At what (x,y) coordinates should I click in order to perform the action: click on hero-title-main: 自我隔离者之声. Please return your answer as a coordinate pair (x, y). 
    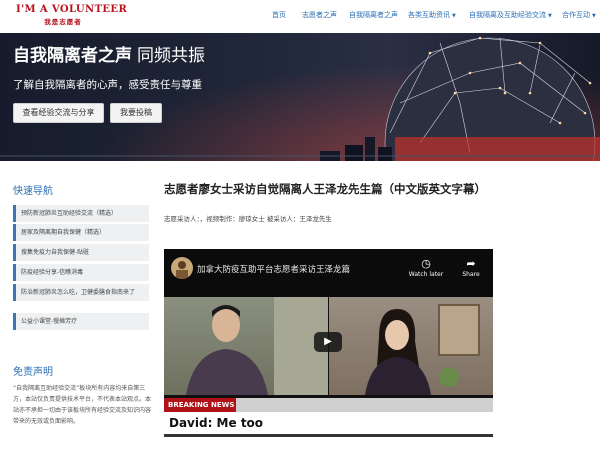
    Looking at the image, I should click on (72, 56).